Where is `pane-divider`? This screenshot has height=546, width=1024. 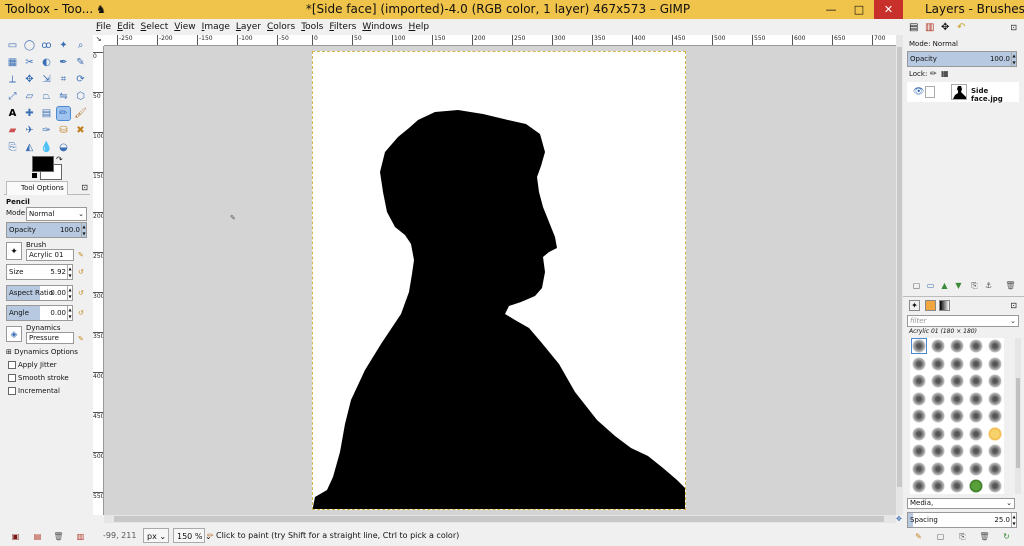
pane-divider is located at coordinates (963, 297).